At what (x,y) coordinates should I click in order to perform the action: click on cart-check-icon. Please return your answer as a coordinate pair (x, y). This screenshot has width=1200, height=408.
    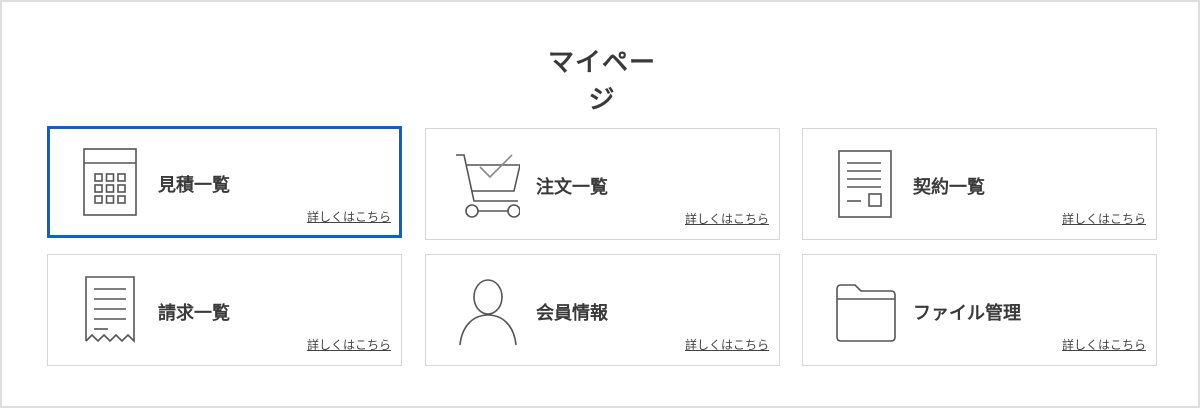
    Looking at the image, I should click on (488, 185).